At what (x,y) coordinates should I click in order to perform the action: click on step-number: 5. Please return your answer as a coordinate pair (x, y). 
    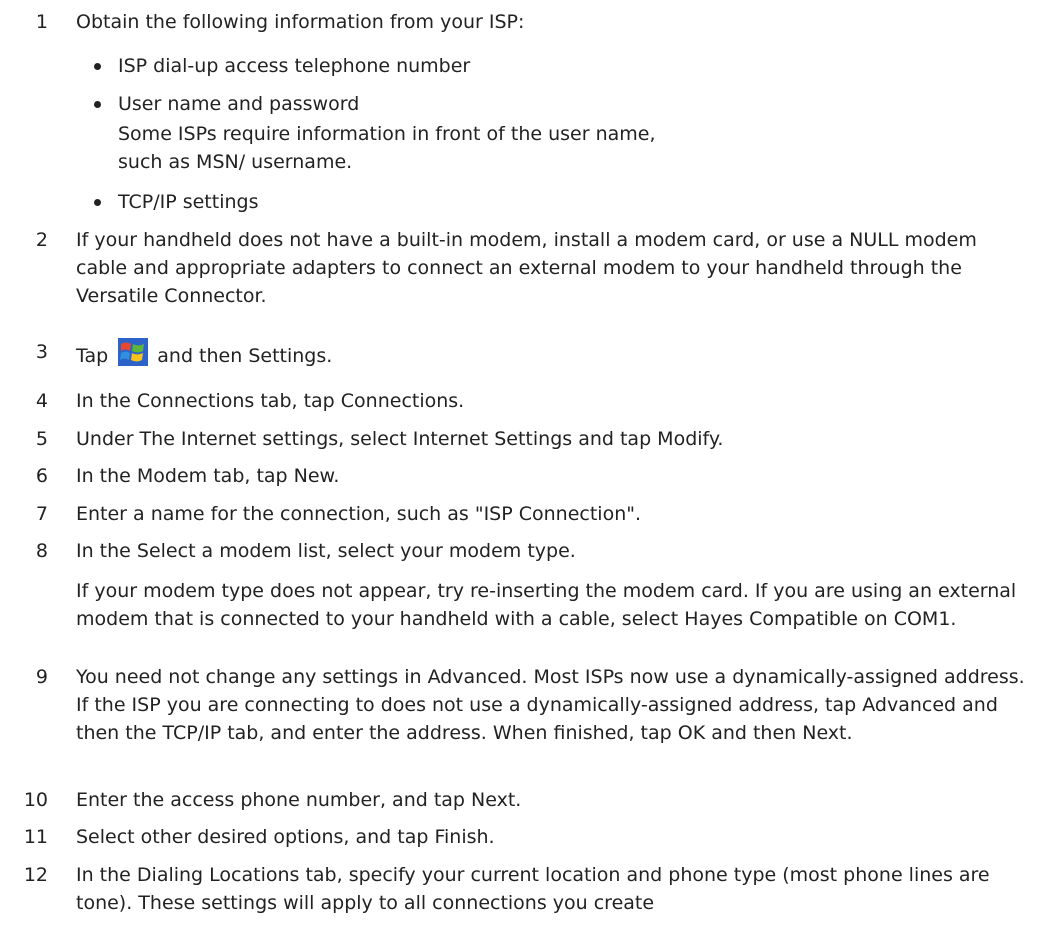
    Looking at the image, I should click on (41, 439).